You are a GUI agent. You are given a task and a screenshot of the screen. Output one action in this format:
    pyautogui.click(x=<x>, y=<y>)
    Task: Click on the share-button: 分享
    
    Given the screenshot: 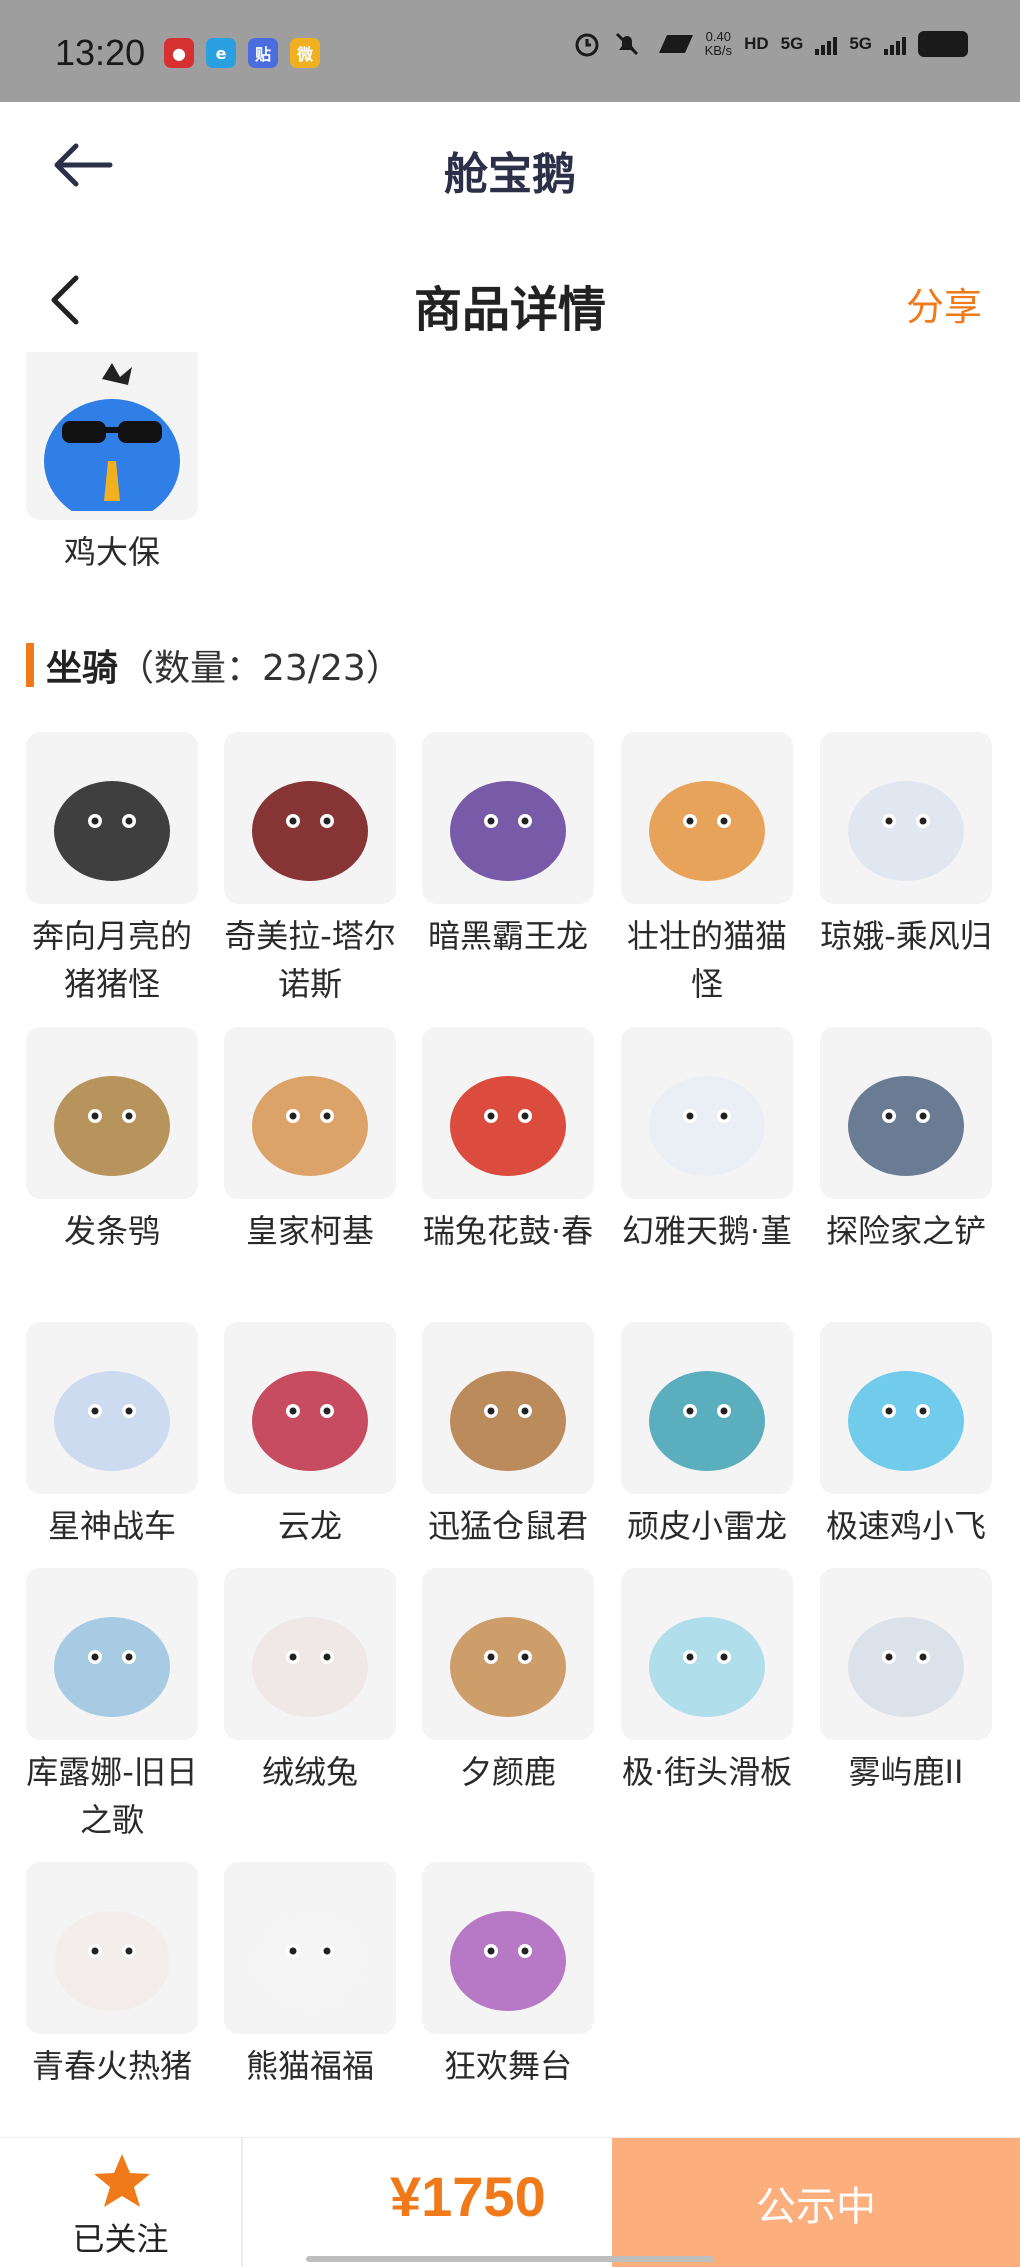 What is the action you would take?
    pyautogui.click(x=944, y=303)
    